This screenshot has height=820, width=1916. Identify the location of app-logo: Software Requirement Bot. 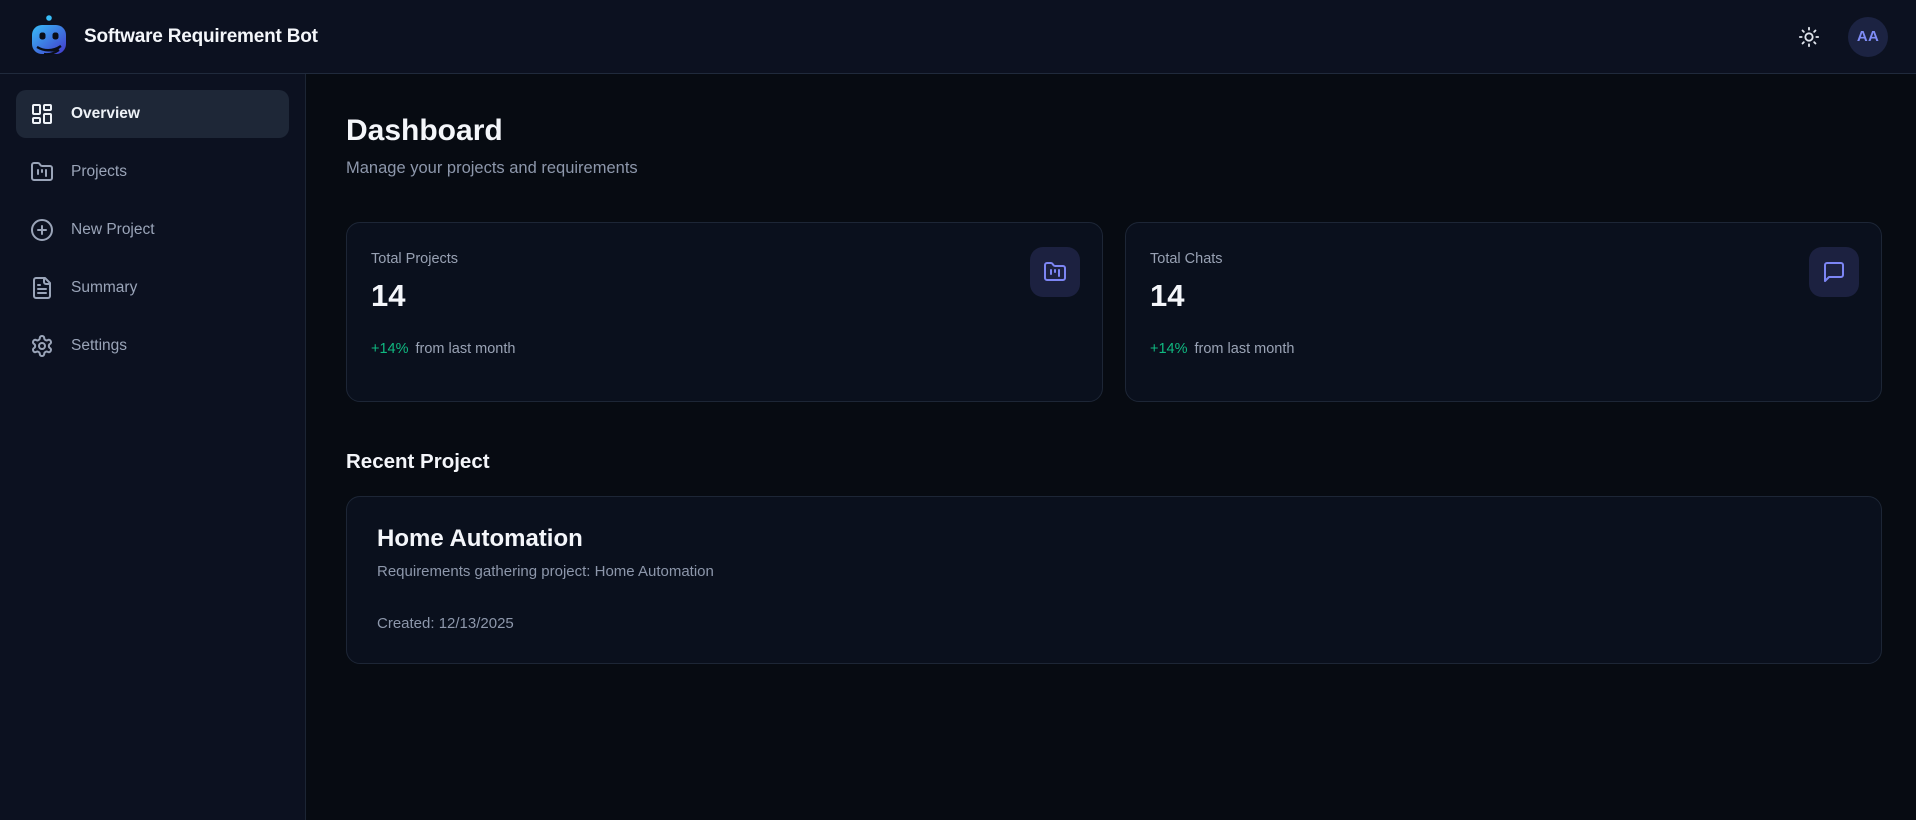
(173, 37).